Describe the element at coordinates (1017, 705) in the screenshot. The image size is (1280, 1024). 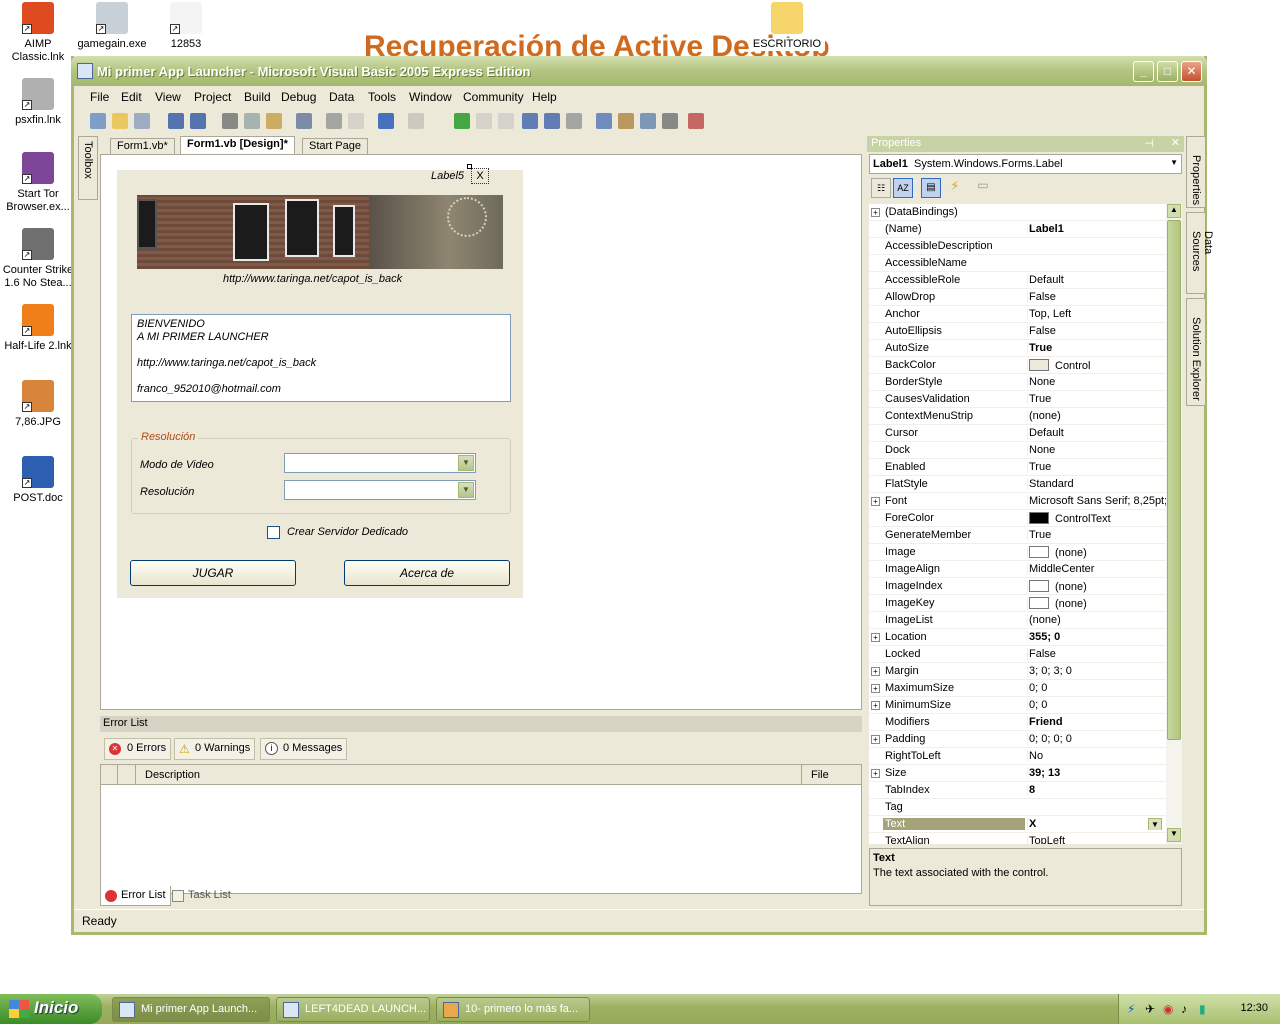
I see `property-row: + MinimumSize 0; 0` at that location.